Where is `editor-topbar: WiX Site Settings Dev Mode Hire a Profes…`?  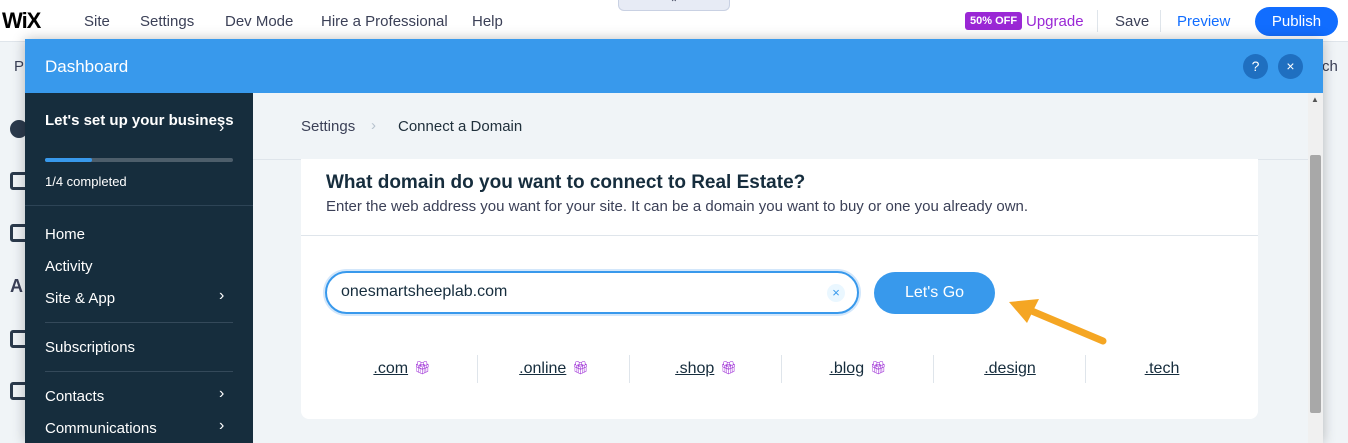 editor-topbar: WiX Site Settings Dev Mode Hire a Profes… is located at coordinates (674, 21).